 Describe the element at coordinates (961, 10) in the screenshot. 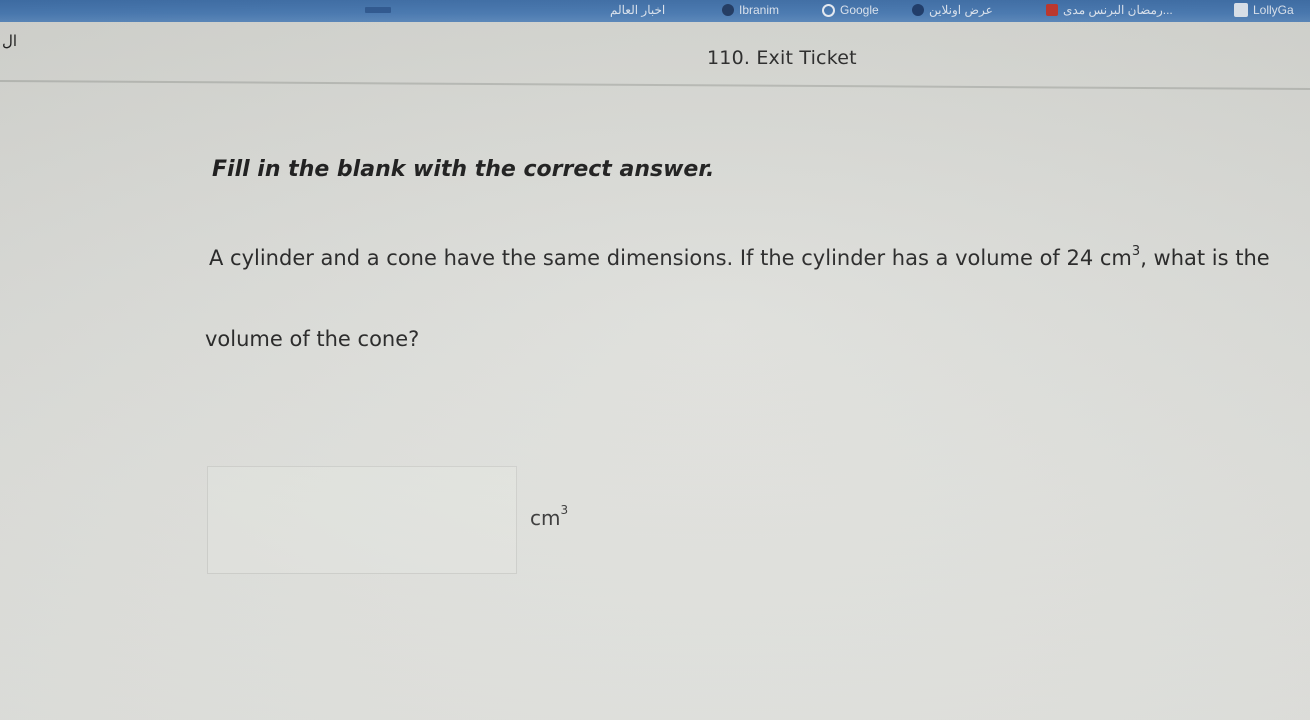

I see `bookmark-label: عرض اونلاين` at that location.